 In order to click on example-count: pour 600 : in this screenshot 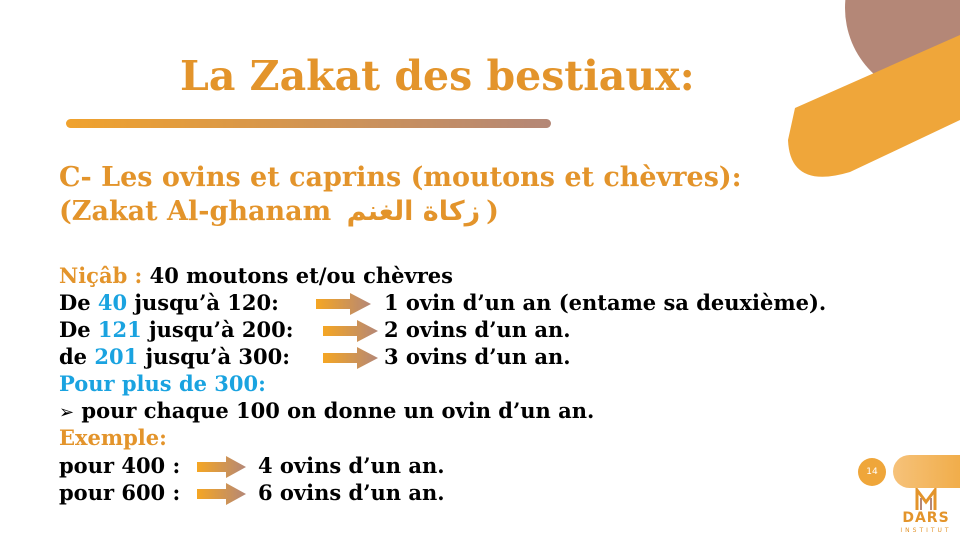, I will do `click(120, 492)`.